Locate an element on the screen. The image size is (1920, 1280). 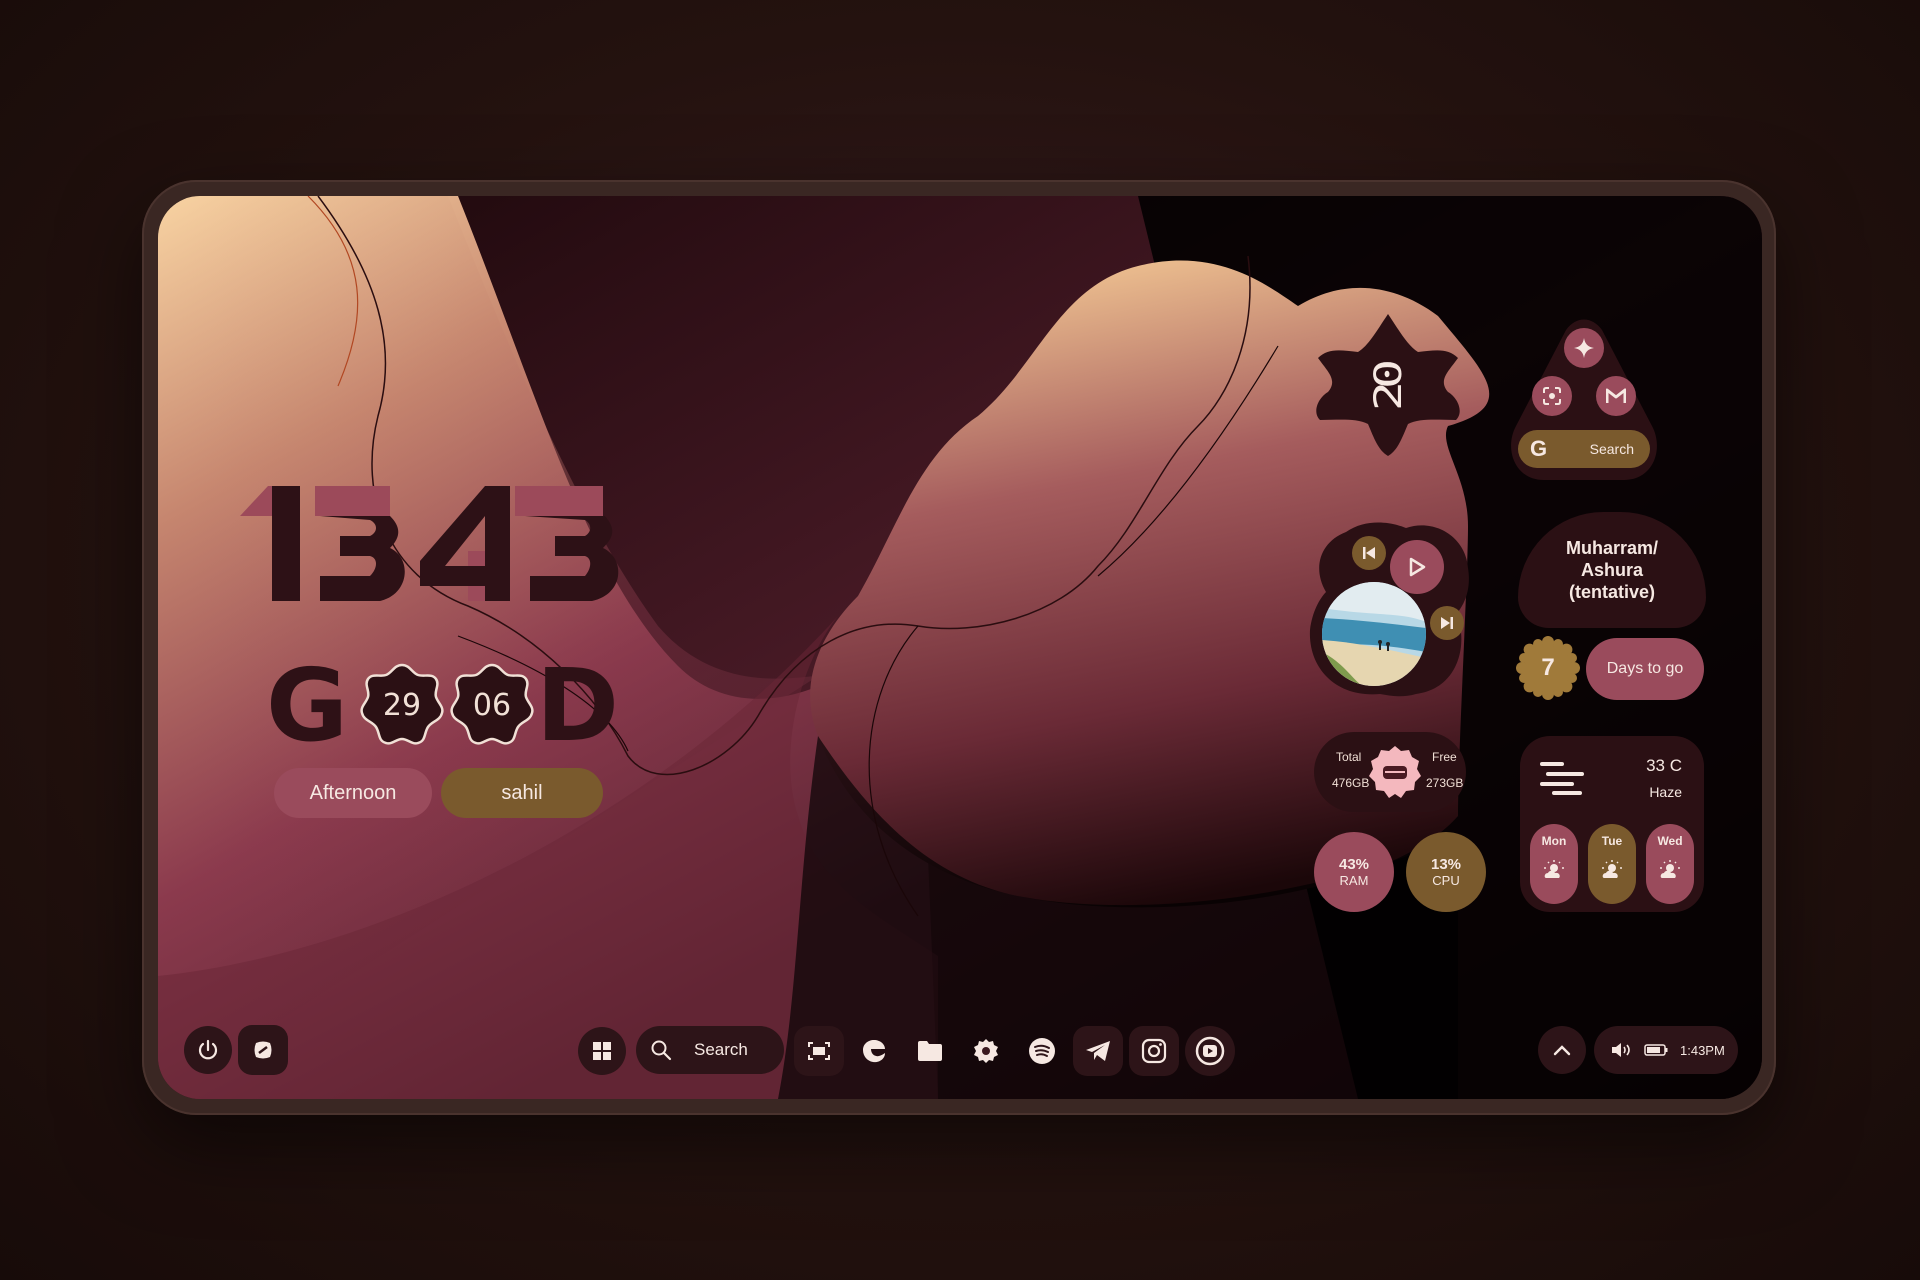
date-day: 29 is located at coordinates (402, 705).